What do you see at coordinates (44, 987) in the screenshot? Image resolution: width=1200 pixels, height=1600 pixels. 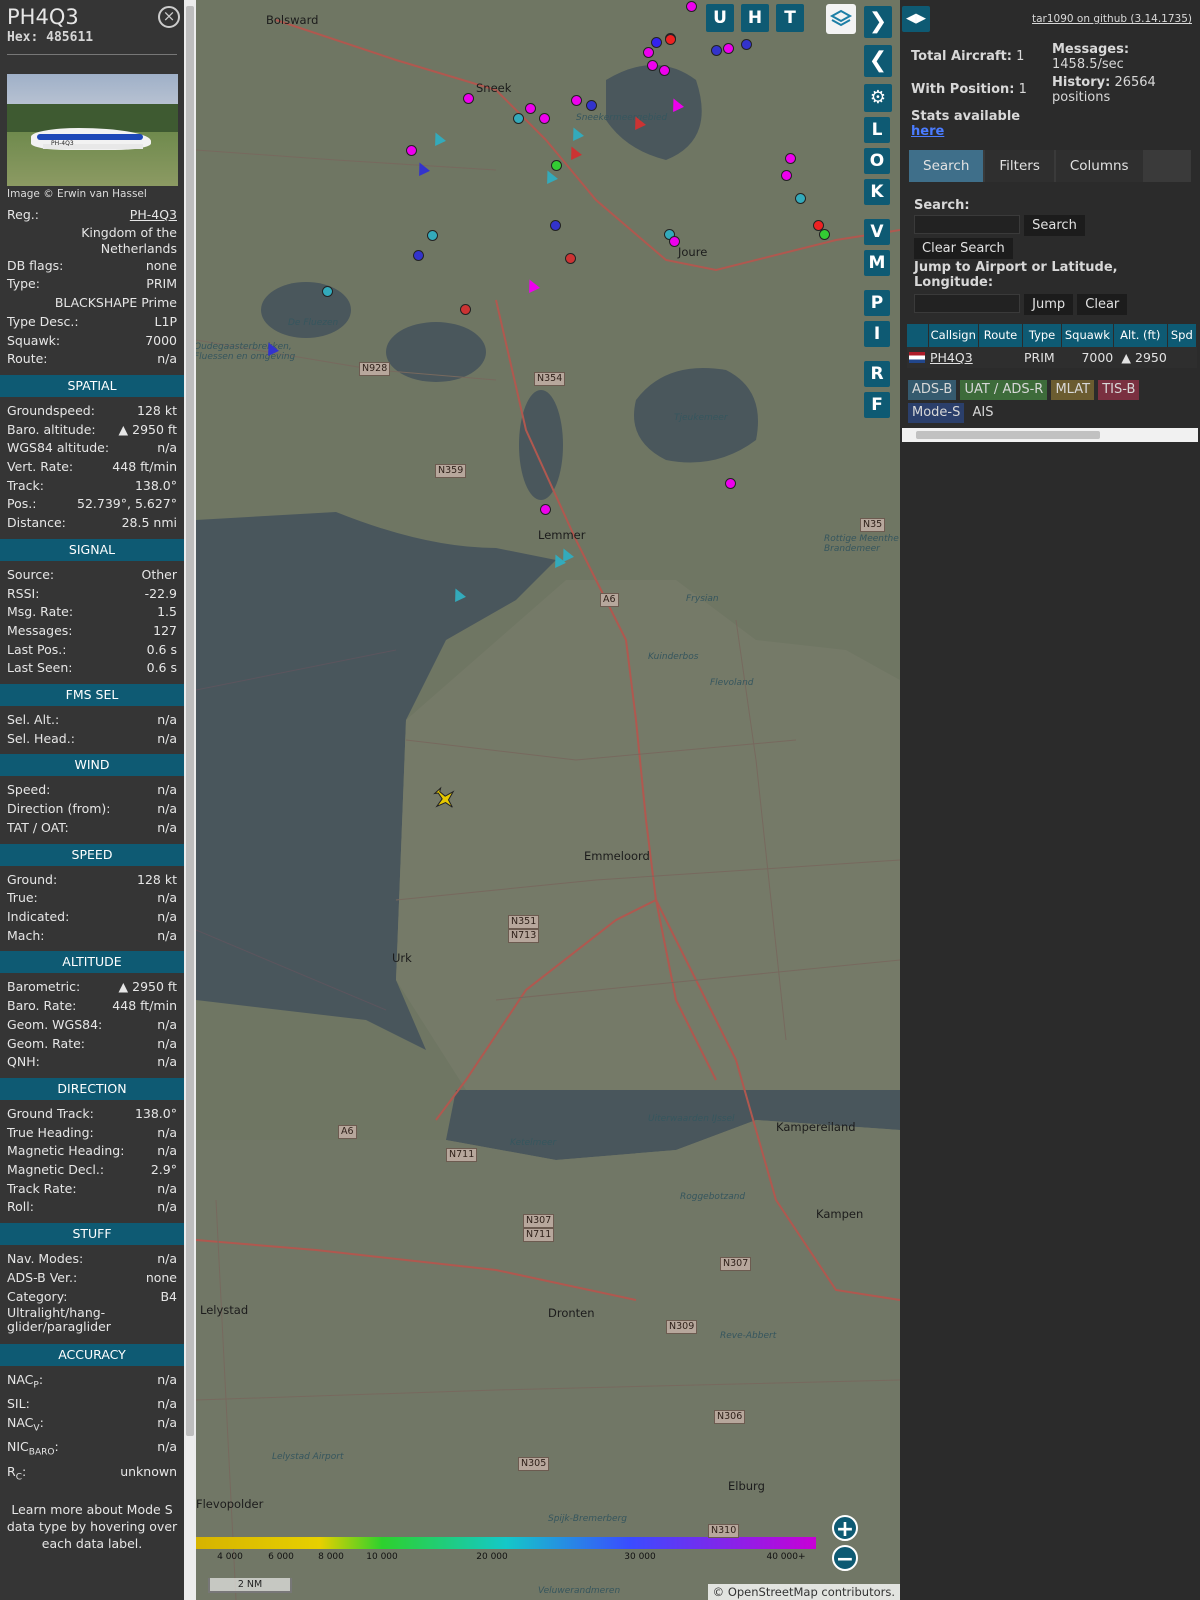 I see `info-row-label: Barometric:` at bounding box center [44, 987].